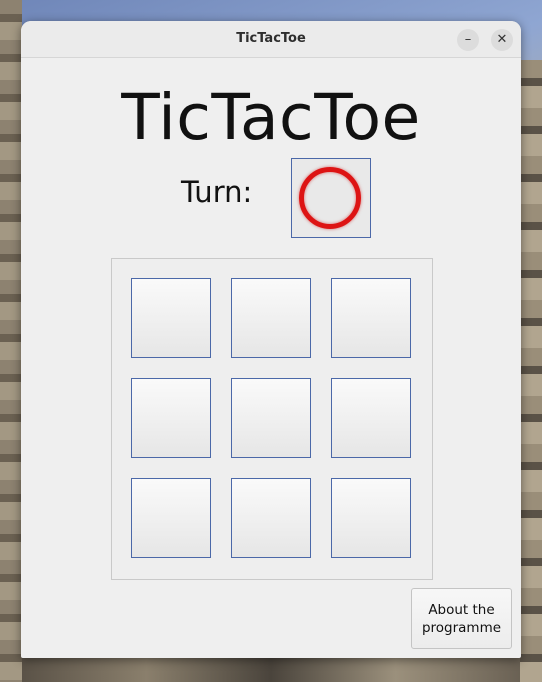 The image size is (542, 682). Describe the element at coordinates (461, 618) in the screenshot. I see `about-button: About the programme` at that location.